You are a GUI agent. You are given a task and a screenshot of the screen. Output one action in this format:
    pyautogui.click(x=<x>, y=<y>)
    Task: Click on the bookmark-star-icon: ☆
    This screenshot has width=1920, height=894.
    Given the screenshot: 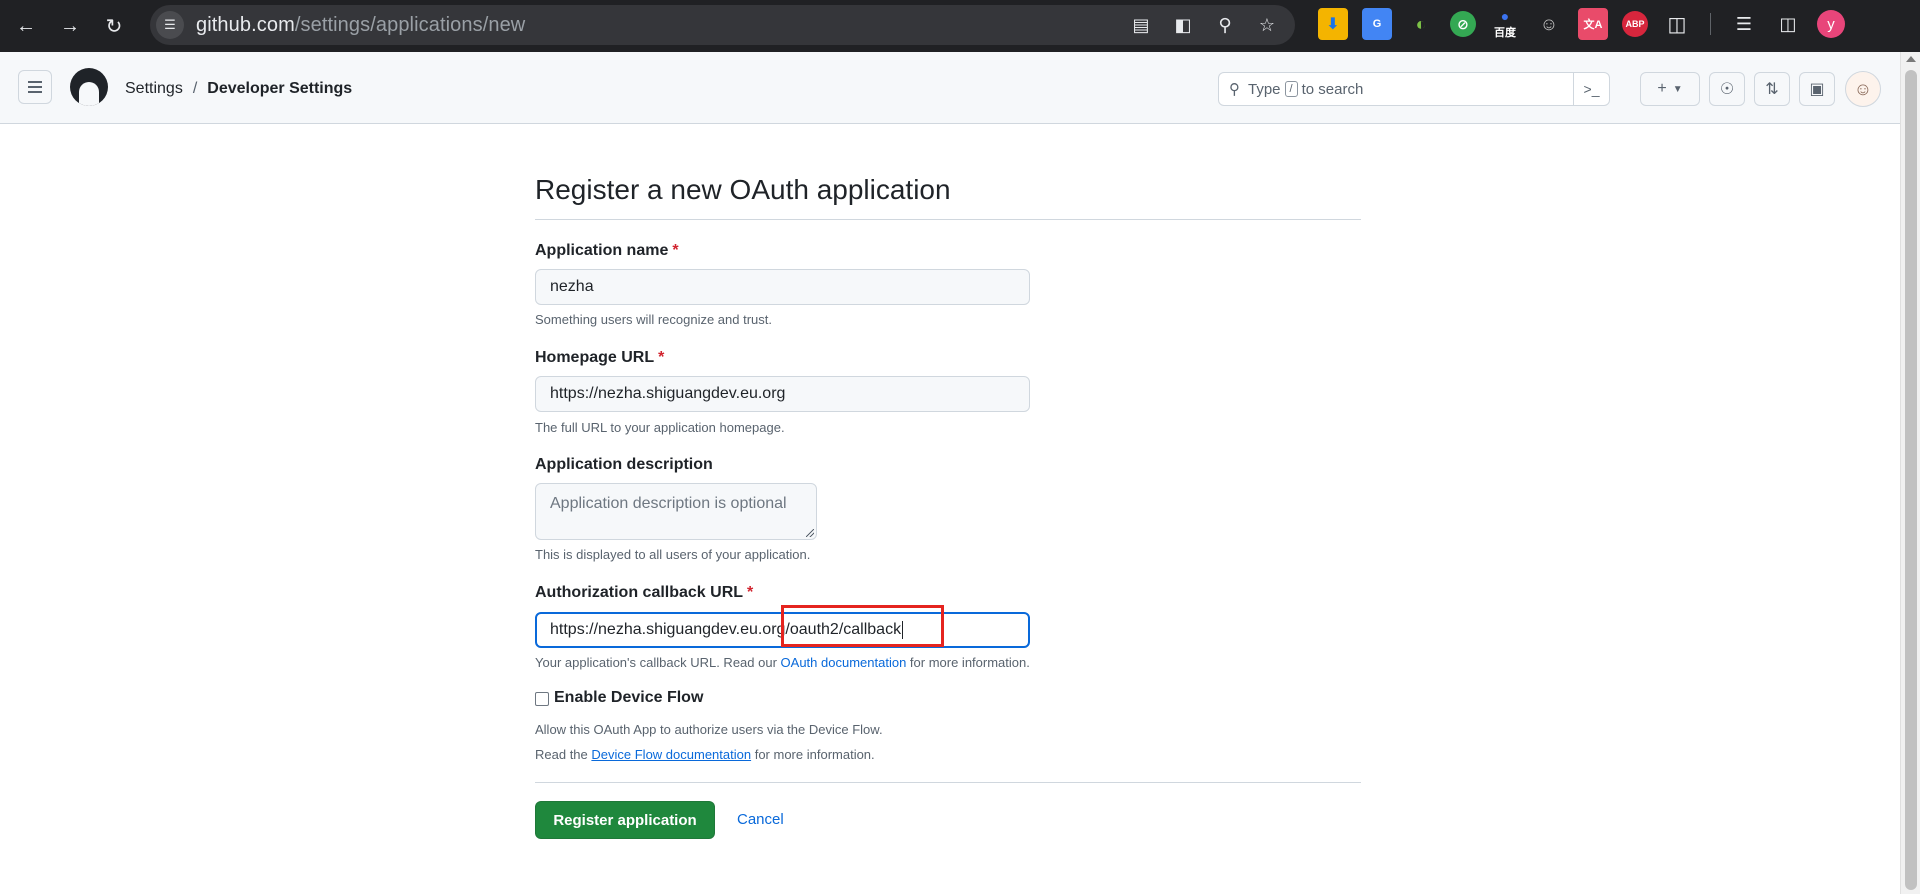 What is the action you would take?
    pyautogui.click(x=1267, y=25)
    